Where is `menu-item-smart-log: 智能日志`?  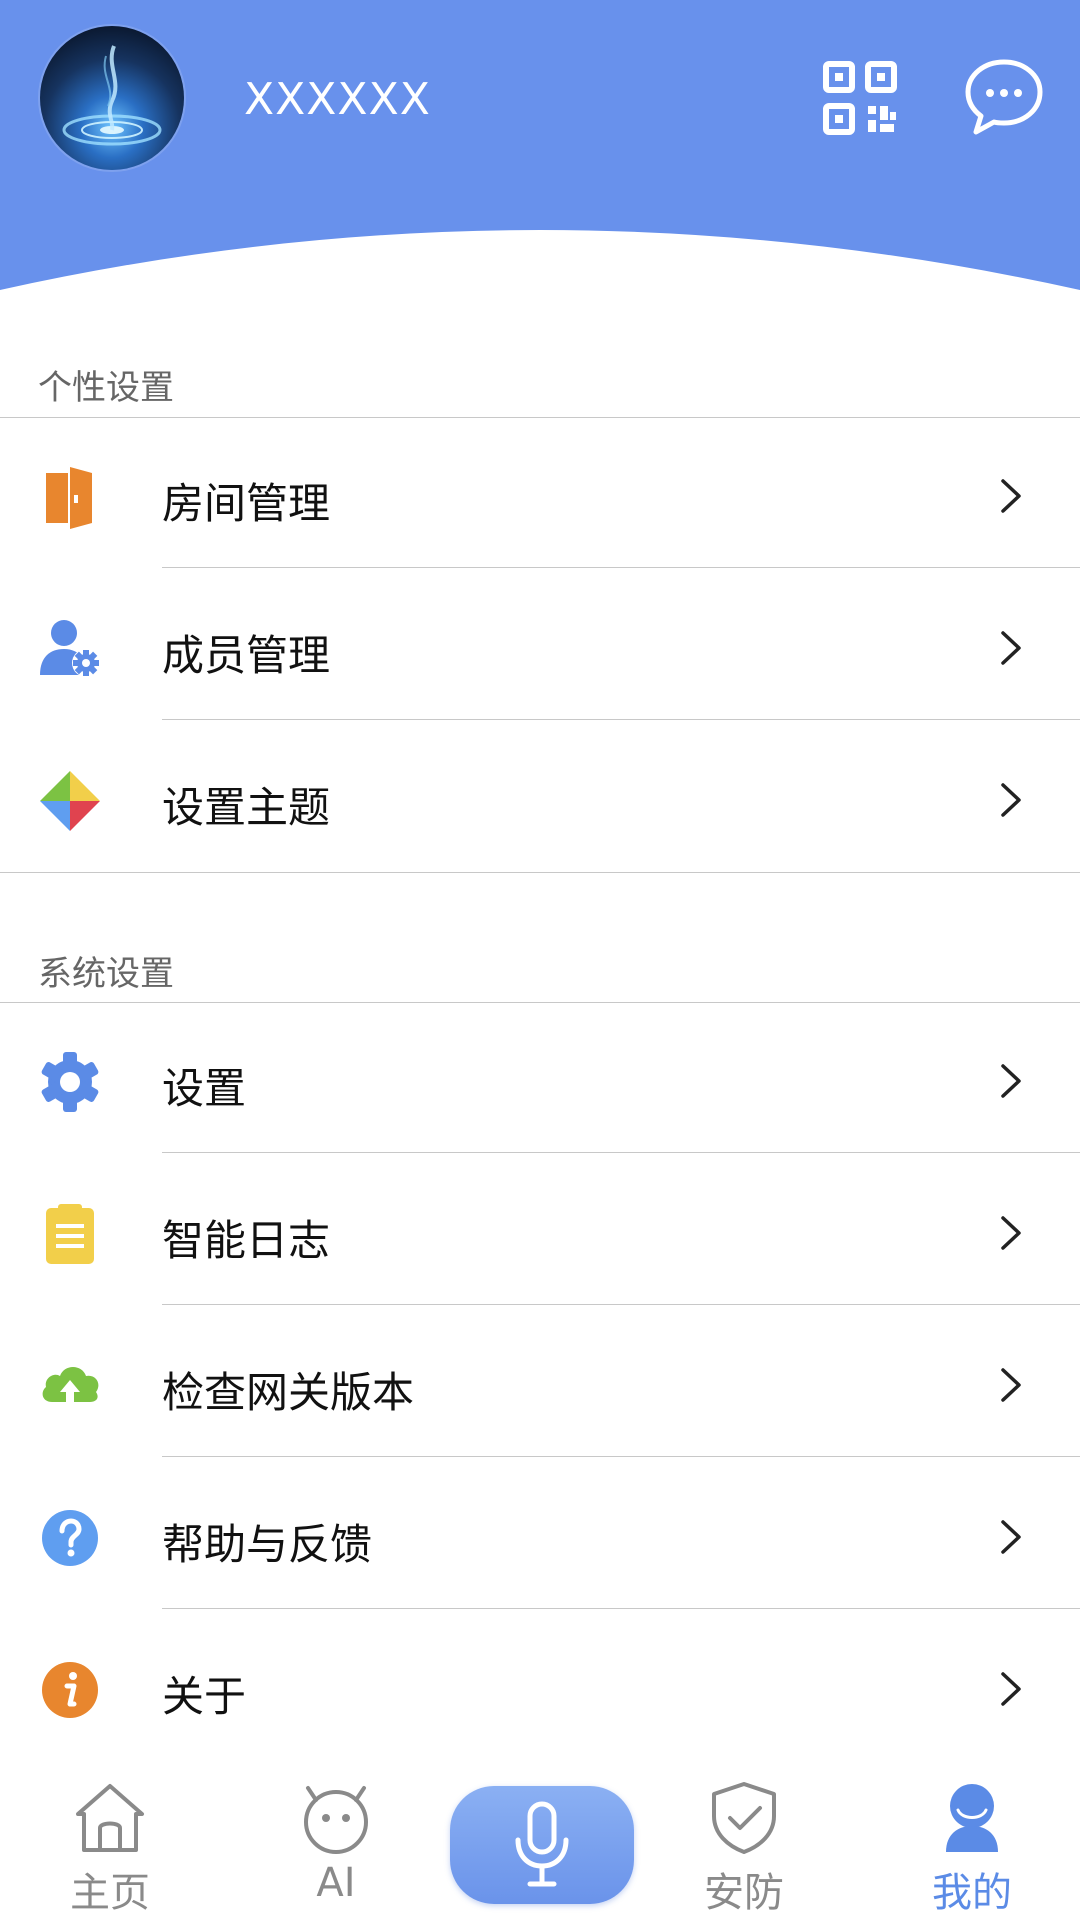
menu-item-smart-log: 智能日志 is located at coordinates (540, 1230).